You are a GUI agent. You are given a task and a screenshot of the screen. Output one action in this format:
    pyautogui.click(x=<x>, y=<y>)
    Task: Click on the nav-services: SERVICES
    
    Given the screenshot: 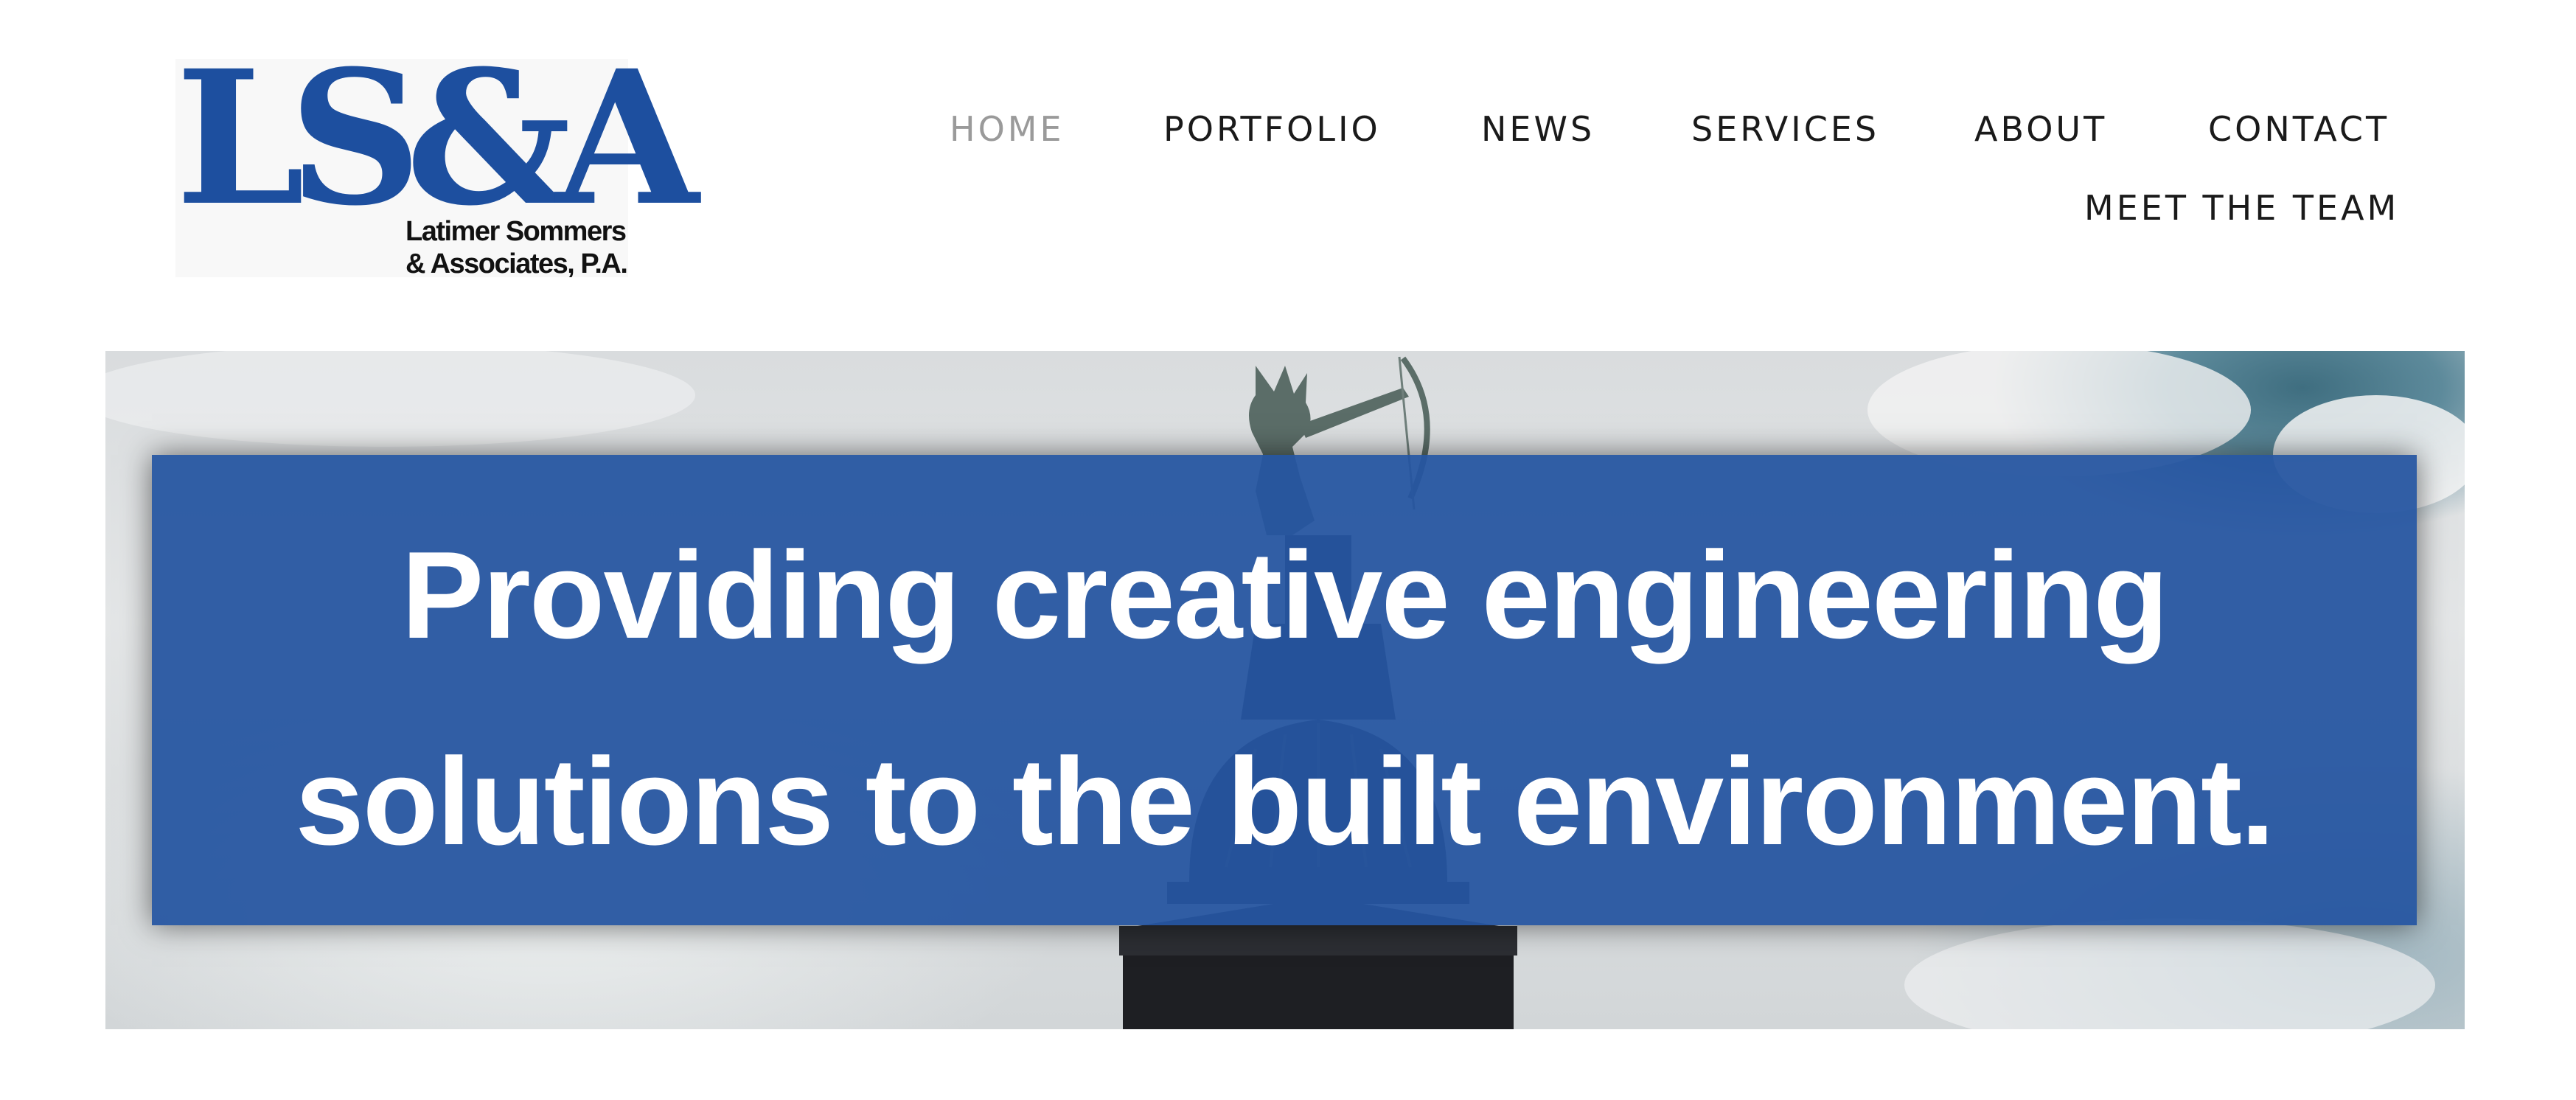 What is the action you would take?
    pyautogui.click(x=1785, y=129)
    